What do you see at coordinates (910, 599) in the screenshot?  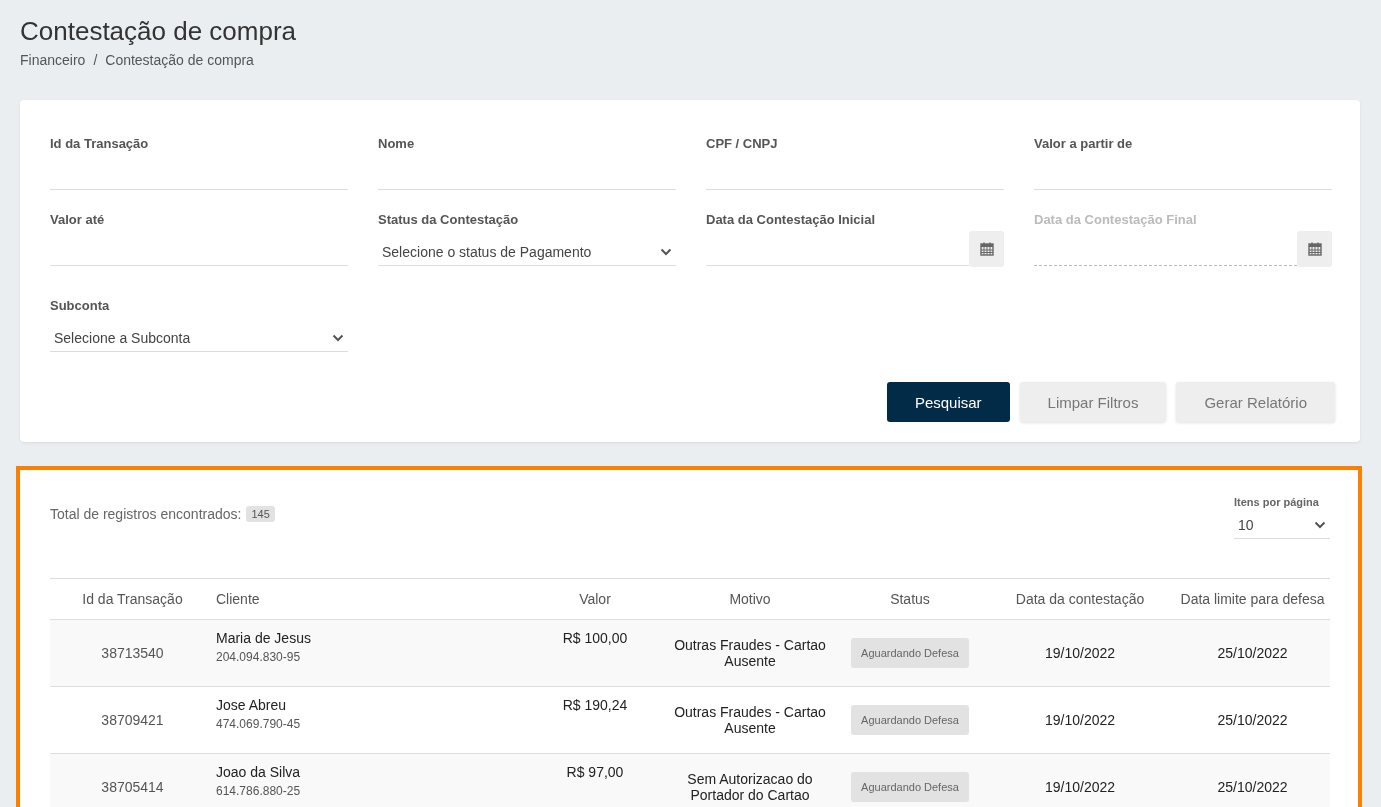 I see `column-header: Status` at bounding box center [910, 599].